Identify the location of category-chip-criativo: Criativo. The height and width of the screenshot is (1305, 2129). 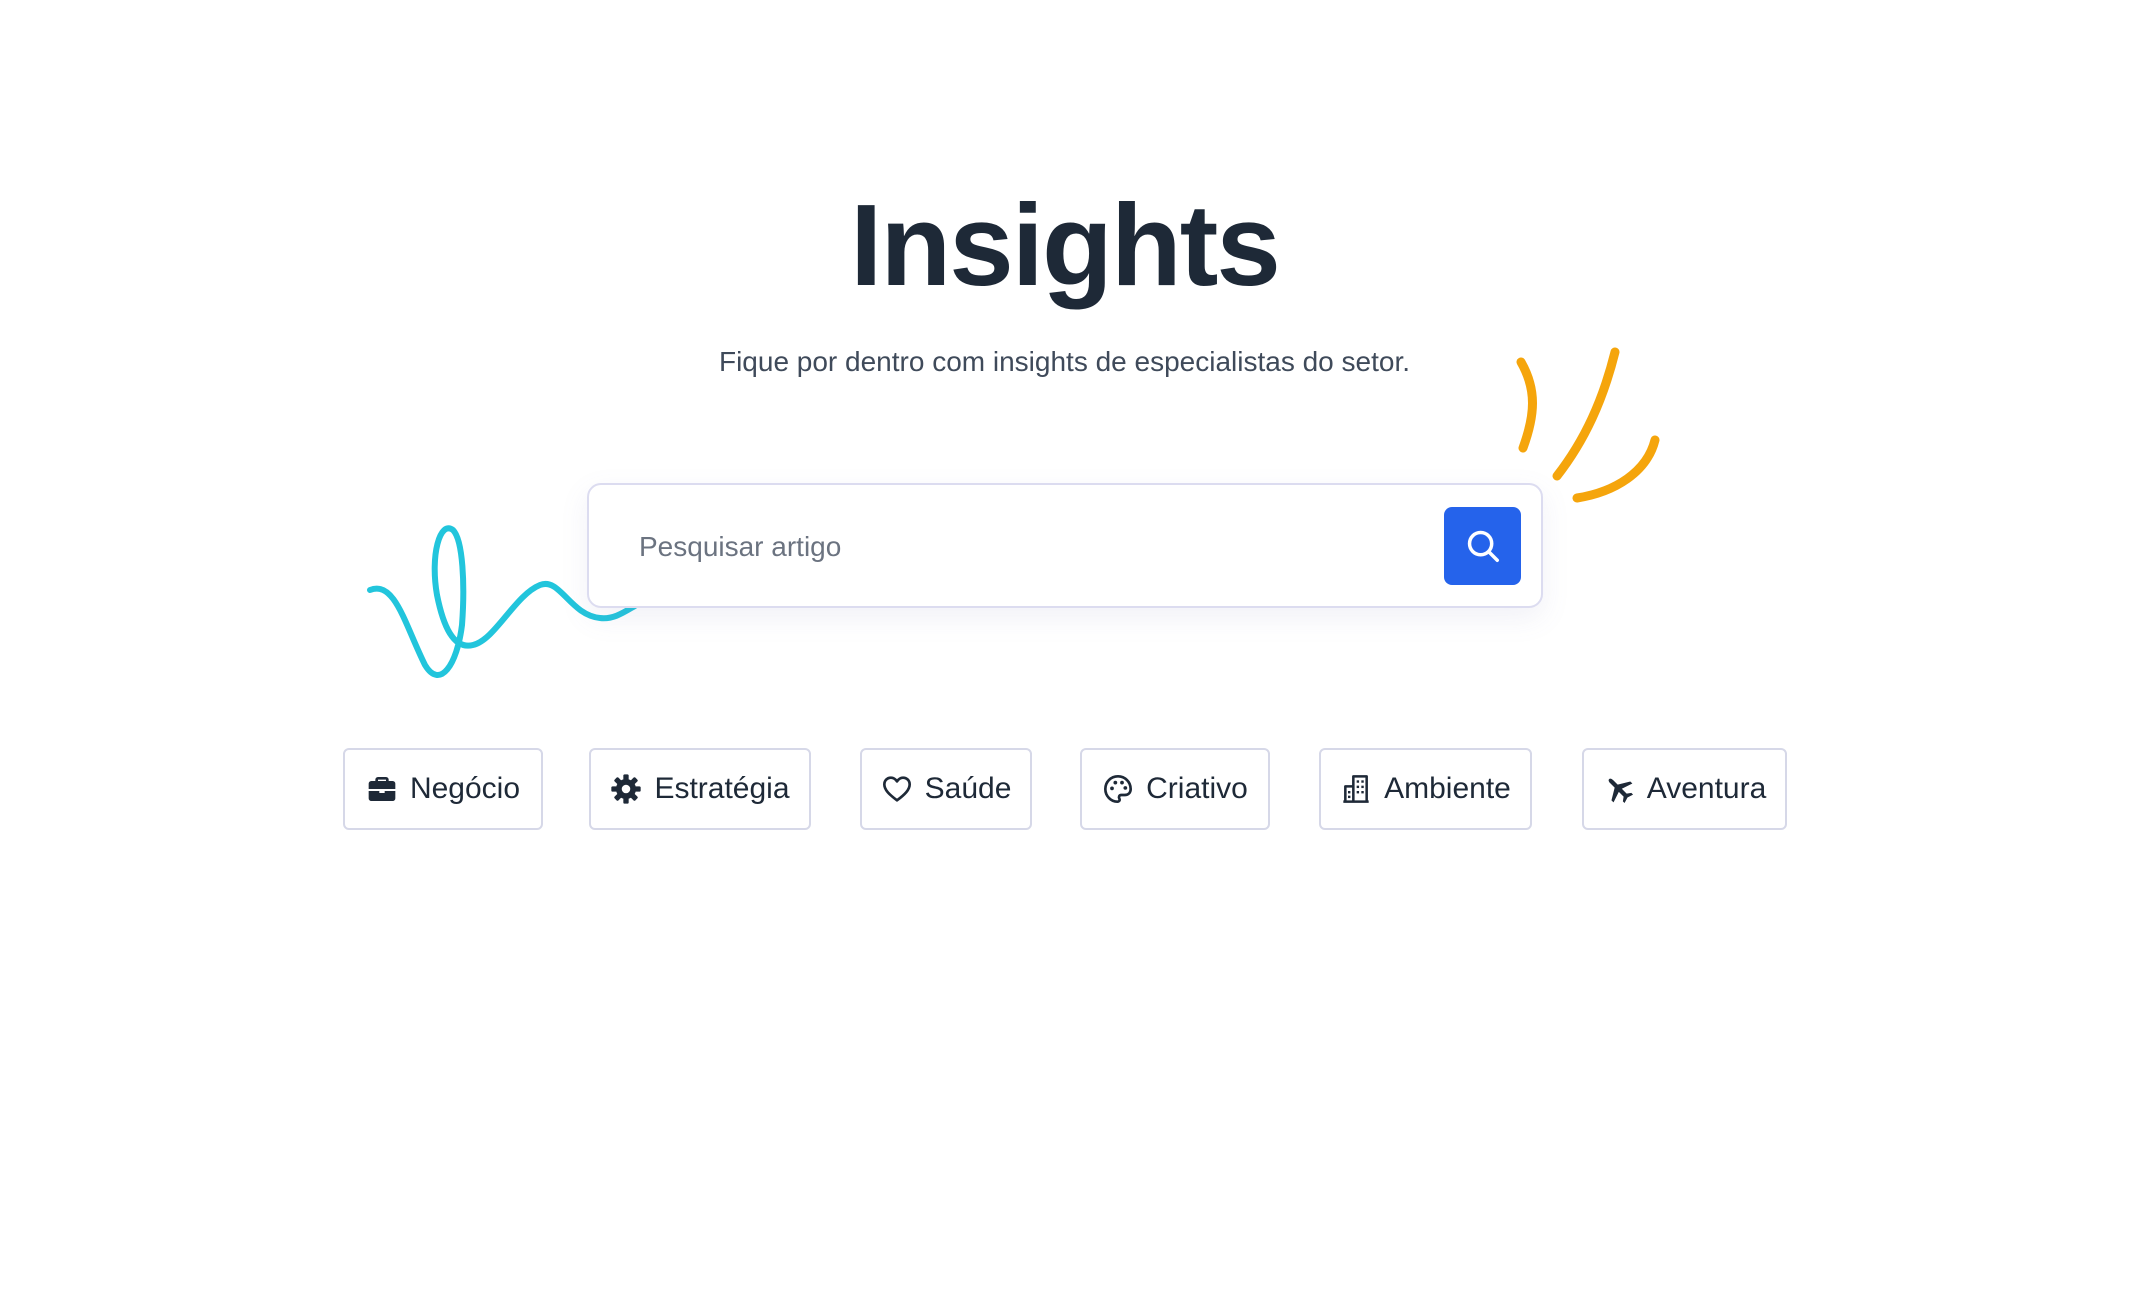
(1175, 789).